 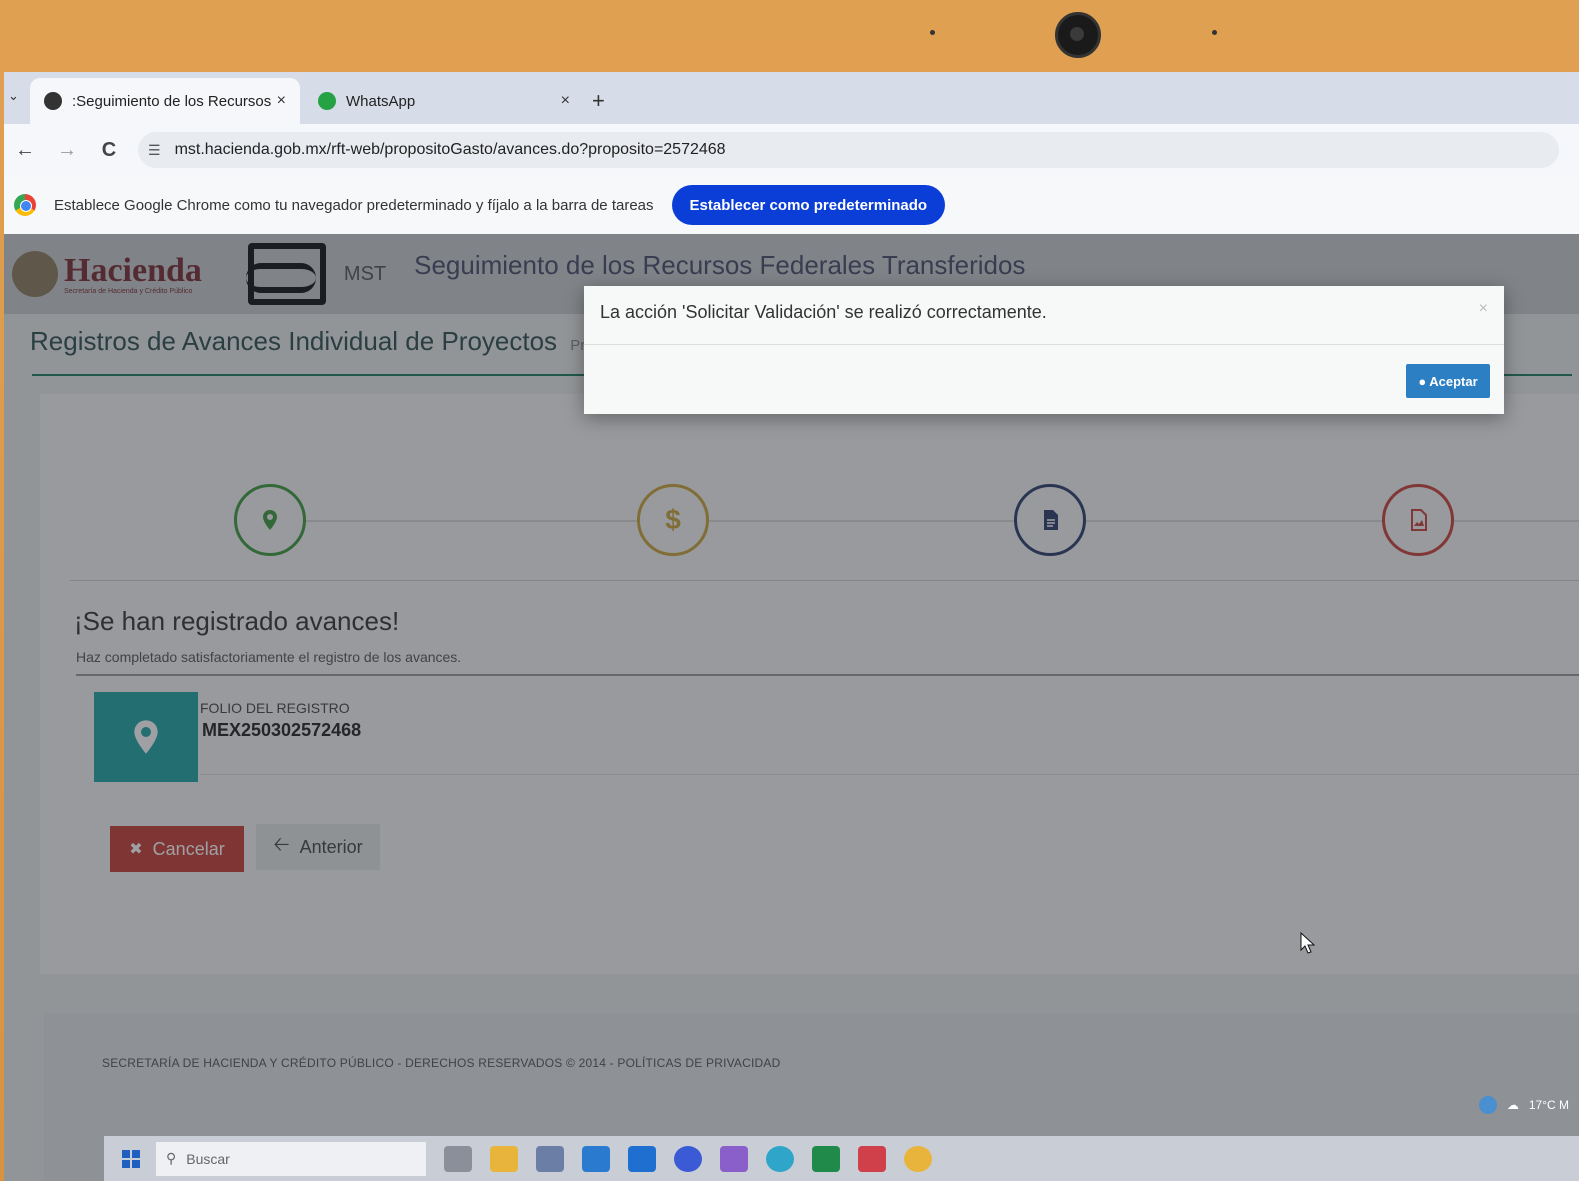 What do you see at coordinates (1483, 309) in the screenshot?
I see `modal-close-icon: ×` at bounding box center [1483, 309].